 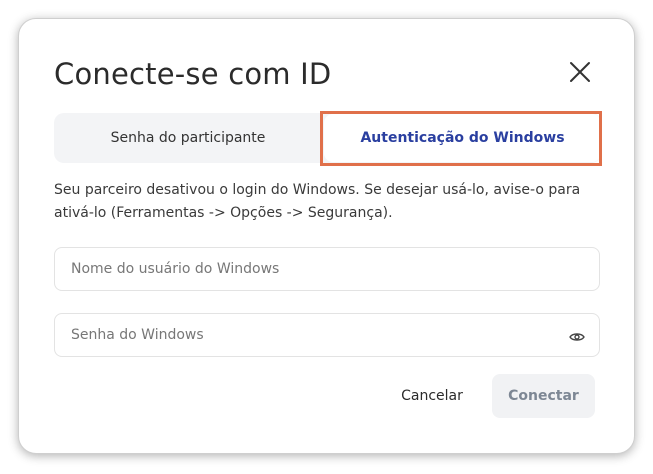 What do you see at coordinates (577, 336) in the screenshot?
I see `eye-icon` at bounding box center [577, 336].